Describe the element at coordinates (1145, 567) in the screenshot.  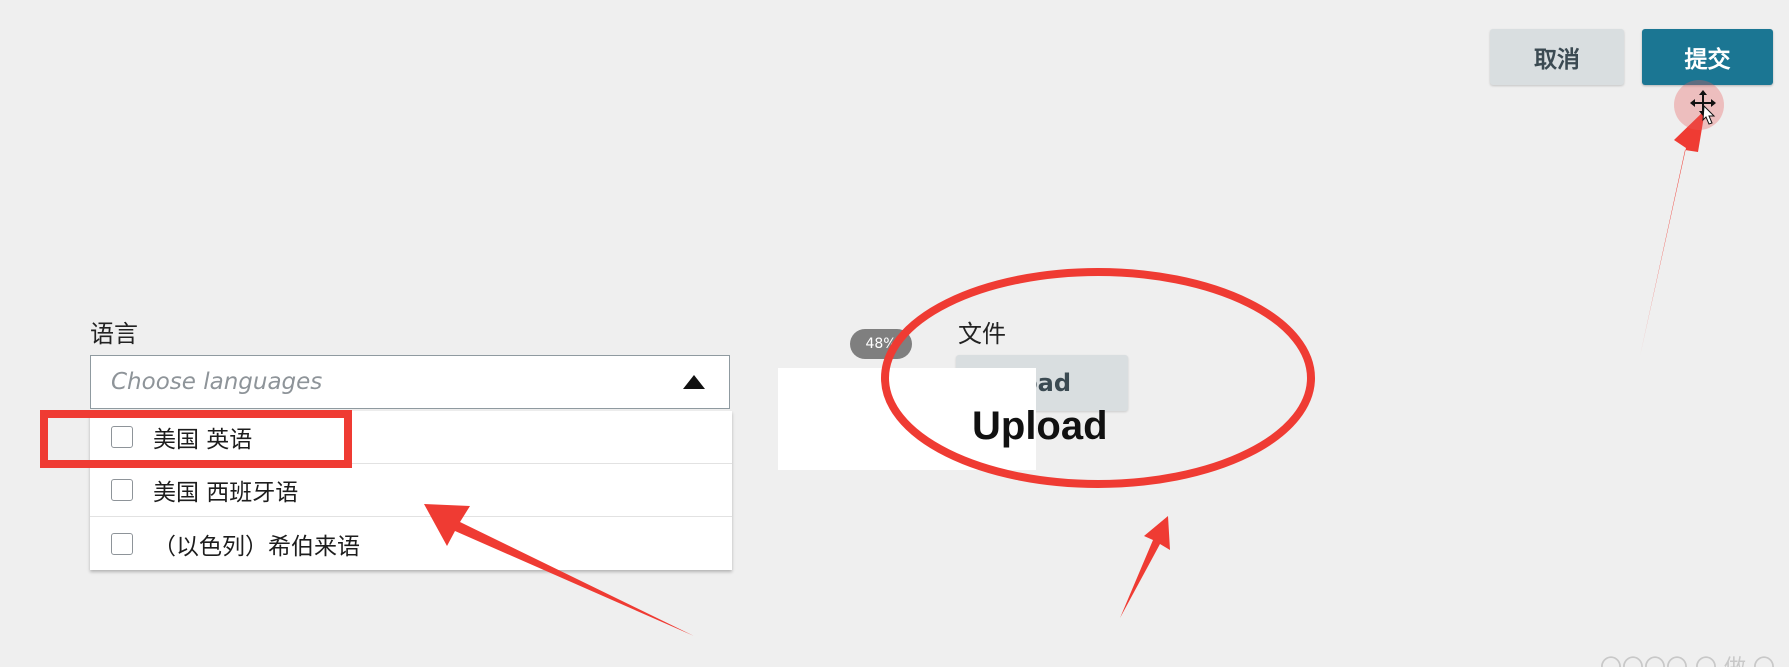
I see `red-arrow-file` at that location.